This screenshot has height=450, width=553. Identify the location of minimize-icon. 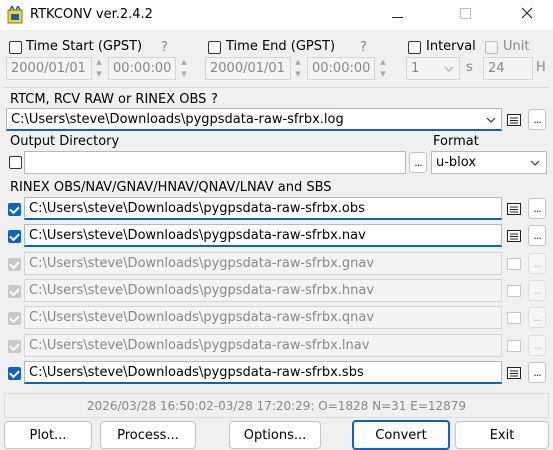
(397, 15).